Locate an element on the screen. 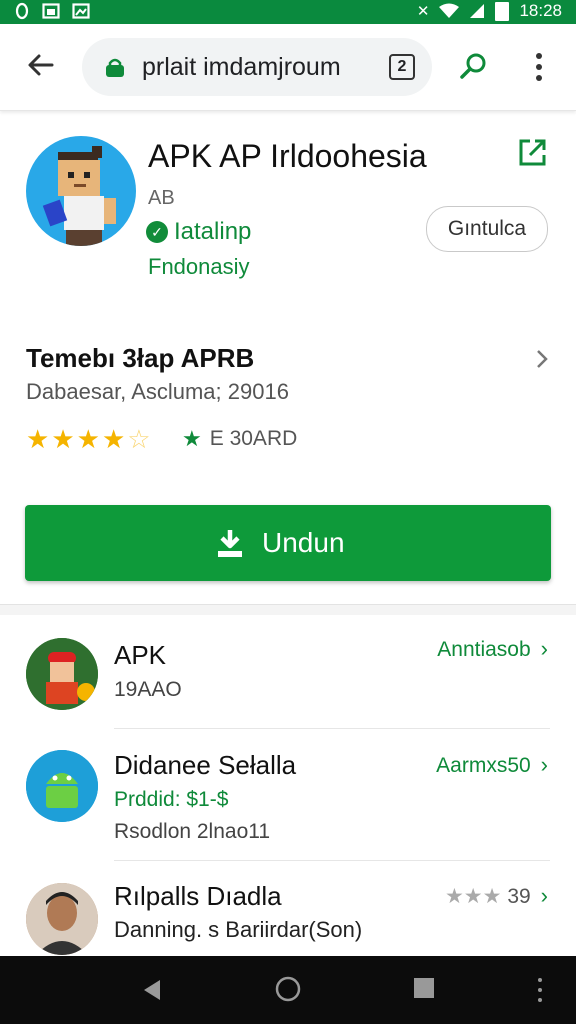  wifi-icon is located at coordinates (449, 10).